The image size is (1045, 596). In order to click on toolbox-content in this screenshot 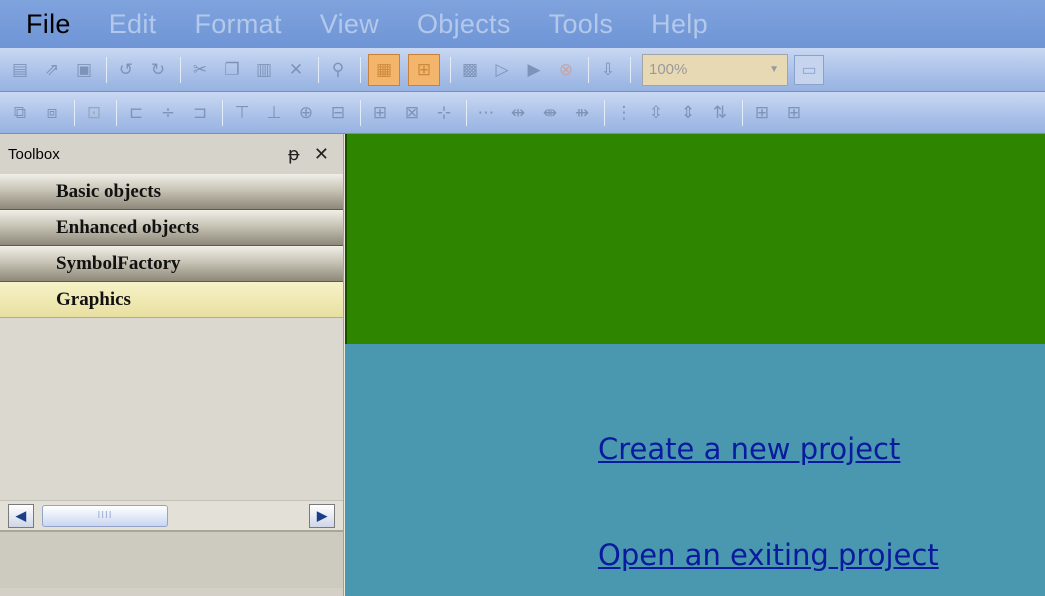, I will do `click(171, 409)`.